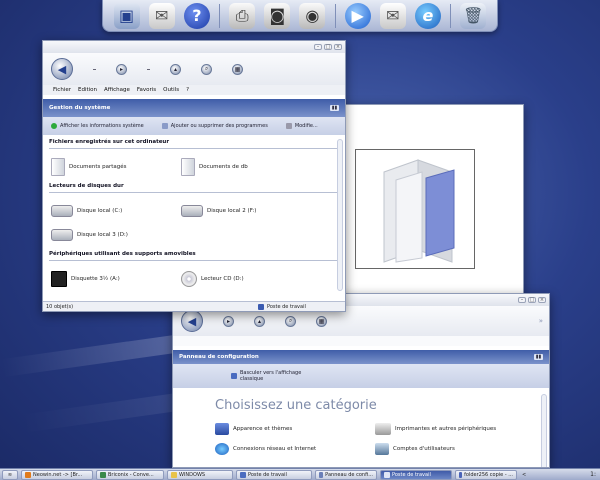 This screenshot has width=600, height=480. I want to click on cd-icon, so click(189, 279).